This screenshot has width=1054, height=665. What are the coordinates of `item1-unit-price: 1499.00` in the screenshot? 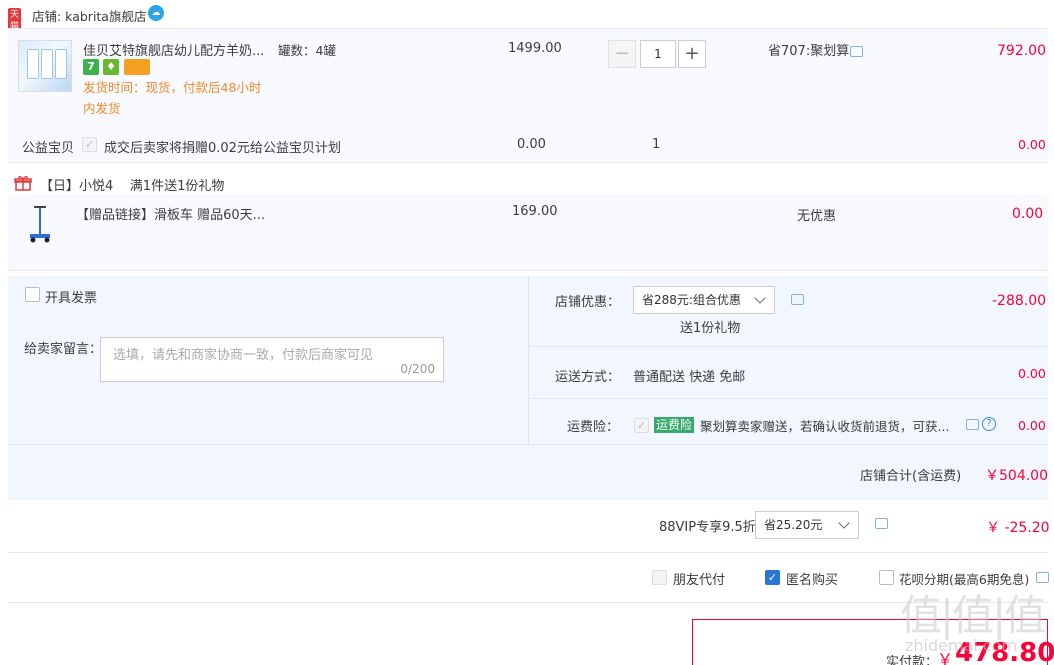 It's located at (535, 48).